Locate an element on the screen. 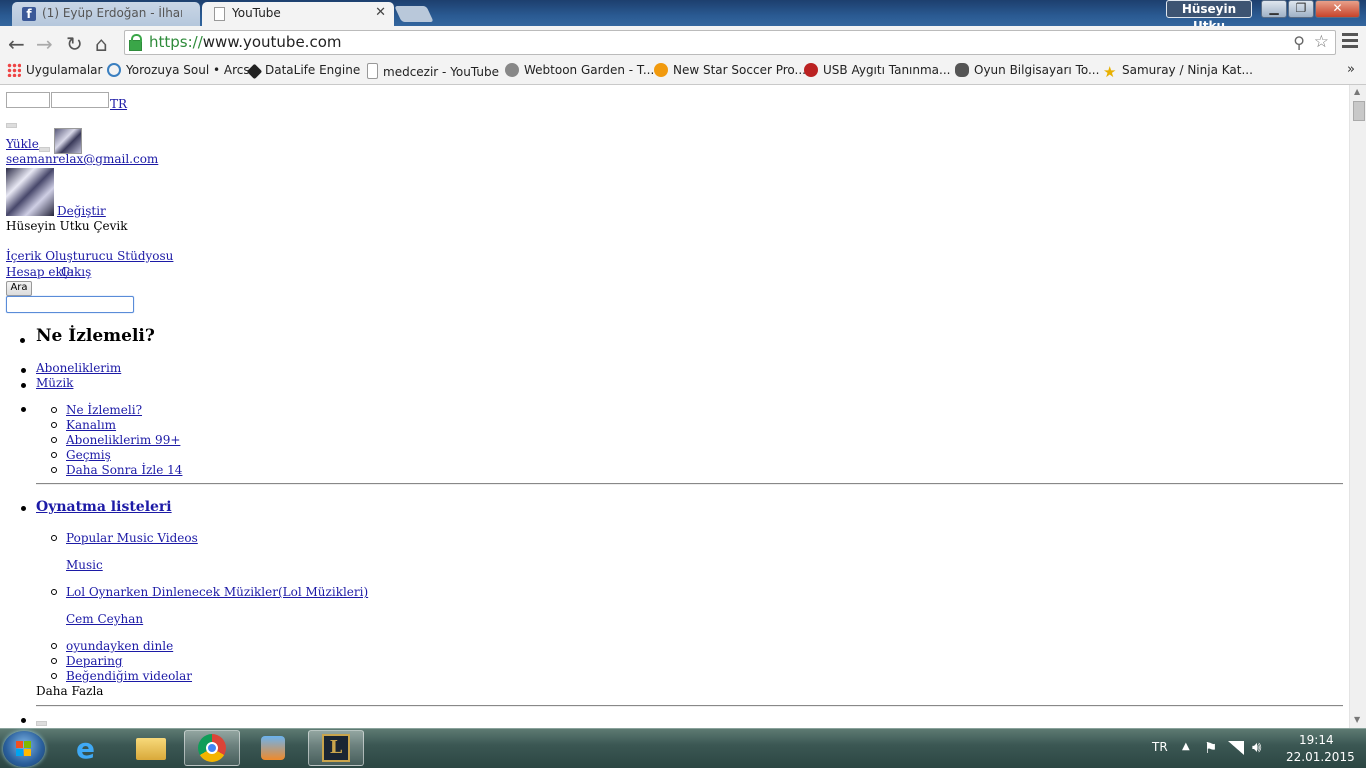 Image resolution: width=1366 pixels, height=768 pixels. minimize-button: ▁ is located at coordinates (1274, 9).